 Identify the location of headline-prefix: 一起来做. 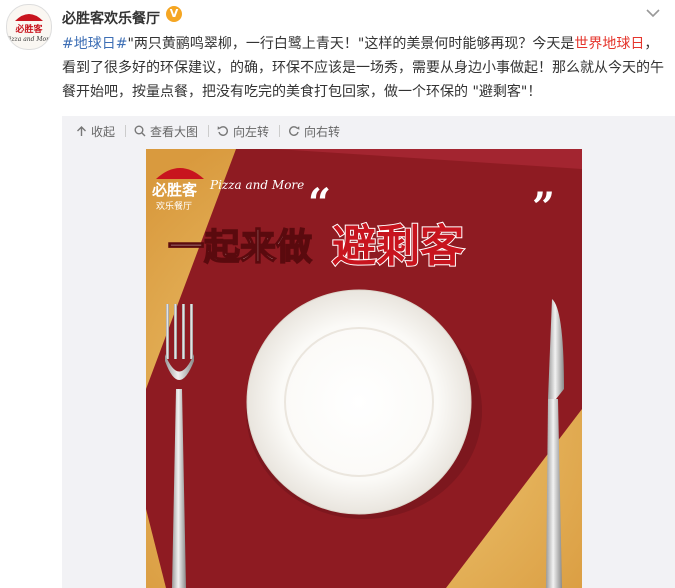
(240, 247).